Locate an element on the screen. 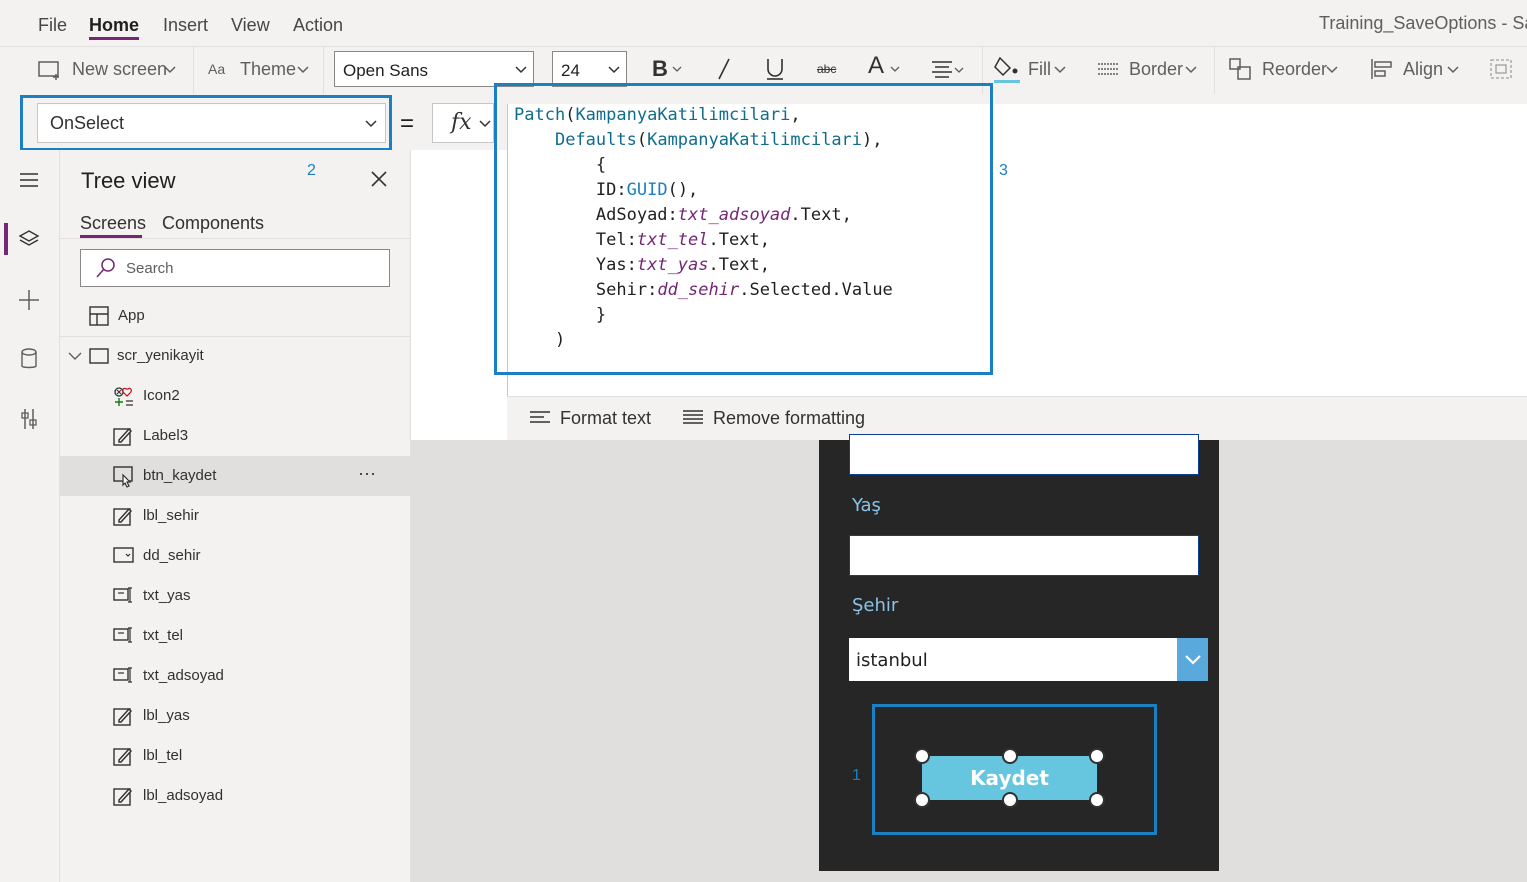 Image resolution: width=1527 pixels, height=882 pixels. database-icon is located at coordinates (29, 359).